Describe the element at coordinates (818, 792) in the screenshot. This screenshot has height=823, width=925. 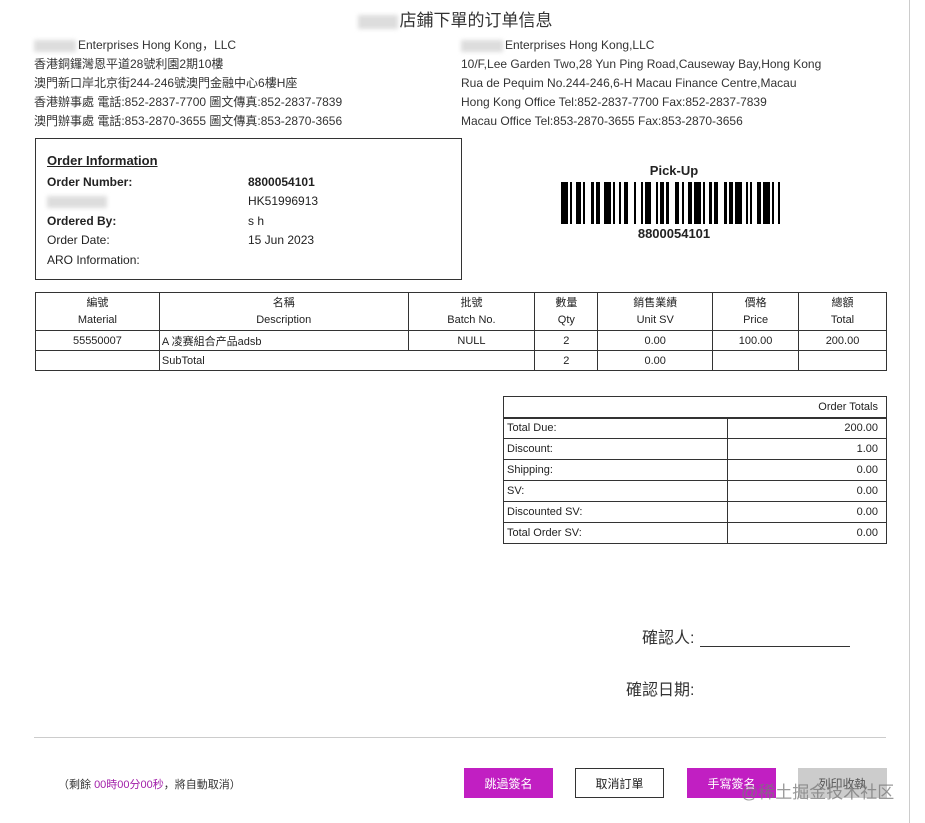
I see `watermark-text: @稀土掘金技术社区` at that location.